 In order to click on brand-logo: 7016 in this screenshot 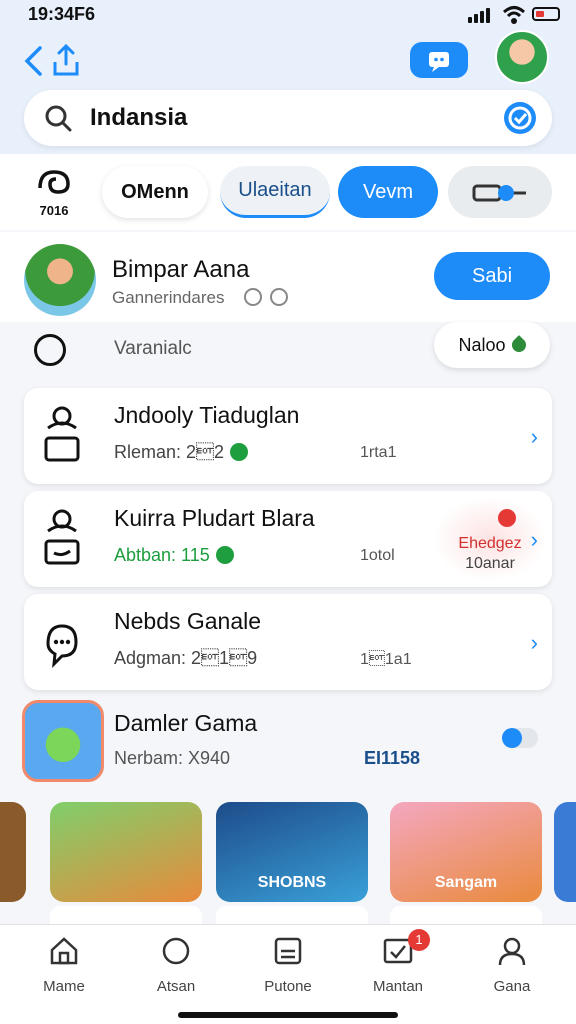, I will do `click(54, 193)`.